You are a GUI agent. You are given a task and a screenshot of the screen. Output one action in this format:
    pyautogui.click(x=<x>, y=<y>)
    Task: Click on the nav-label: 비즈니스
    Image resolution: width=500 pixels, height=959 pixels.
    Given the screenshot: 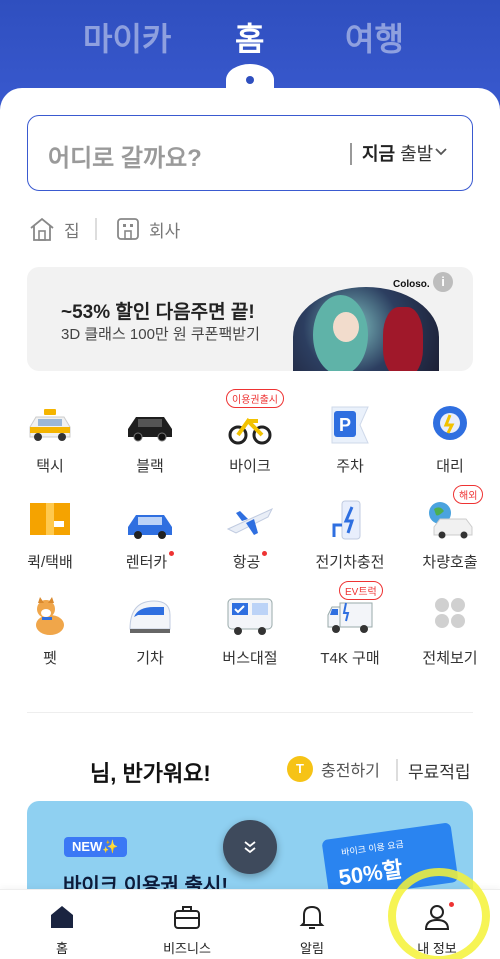 What is the action you would take?
    pyautogui.click(x=187, y=948)
    